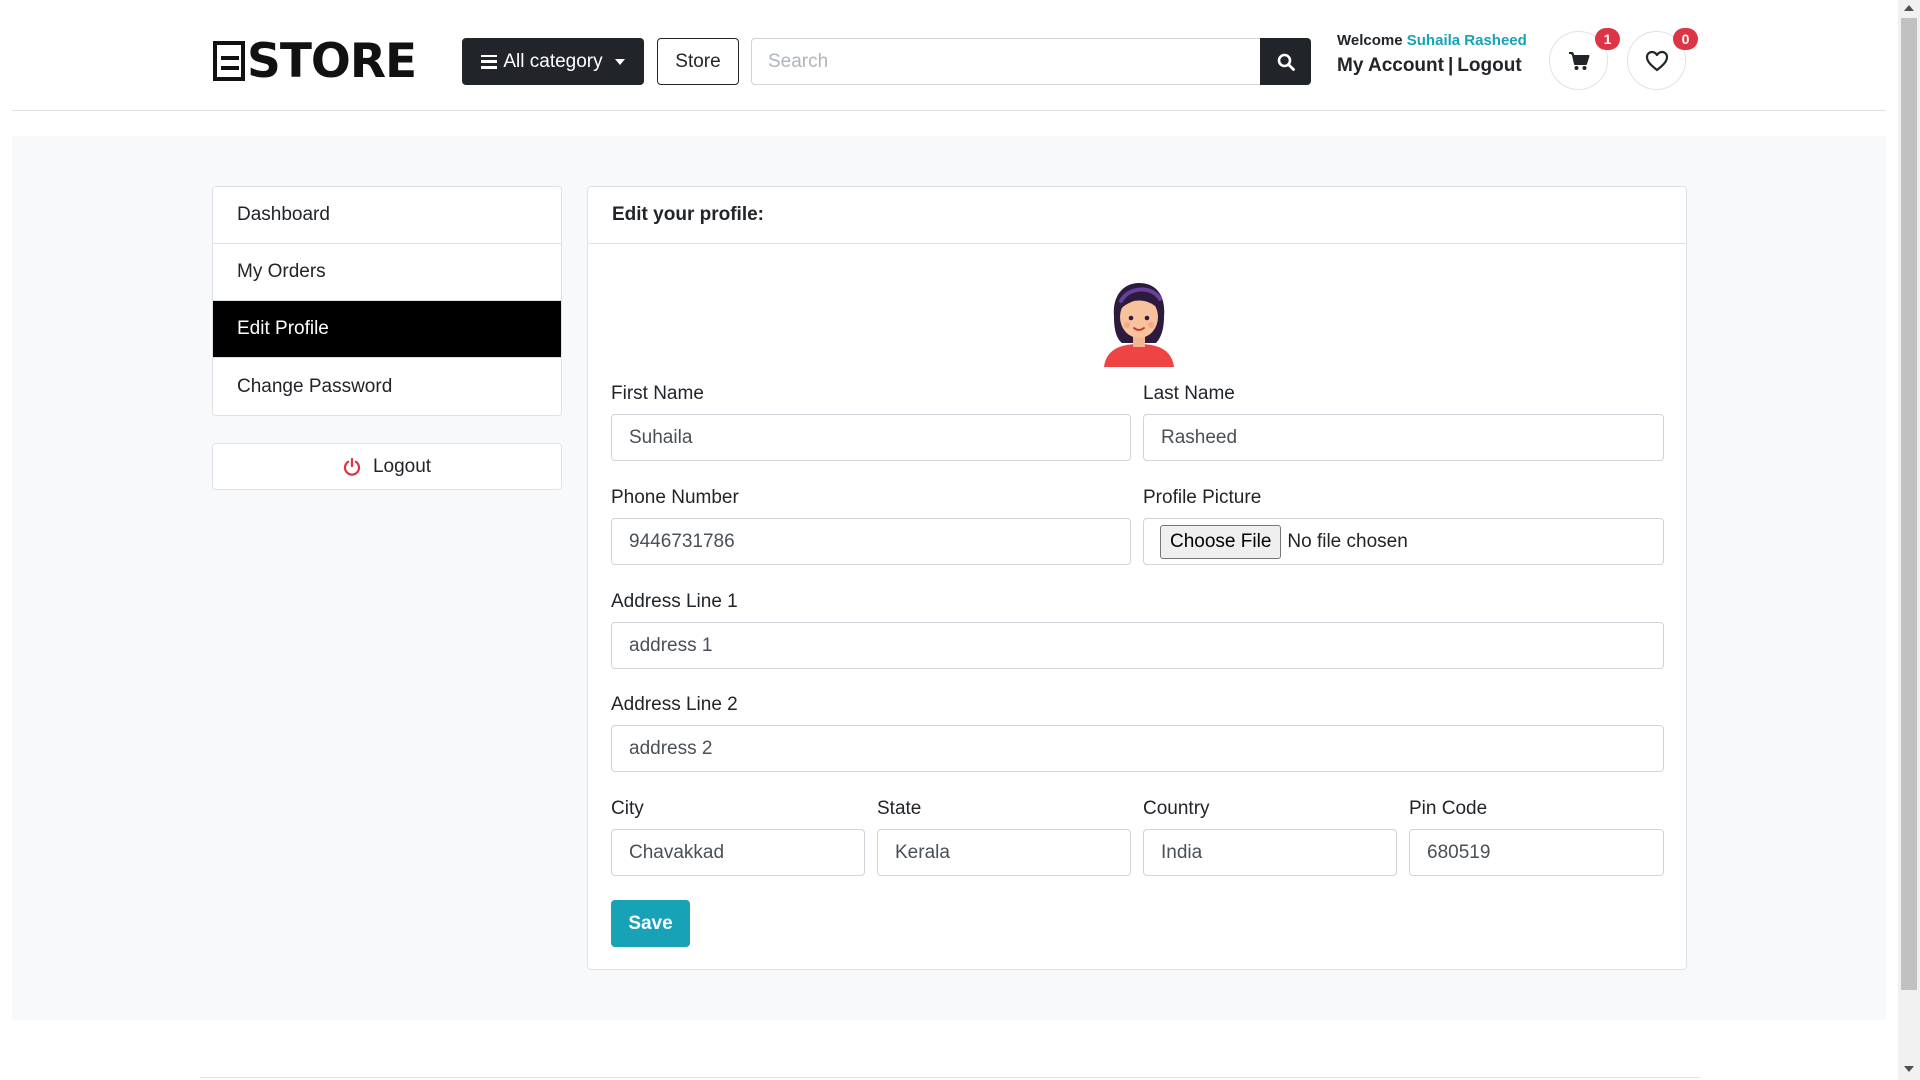 This screenshot has width=1920, height=1080. I want to click on category-label: All category, so click(553, 61).